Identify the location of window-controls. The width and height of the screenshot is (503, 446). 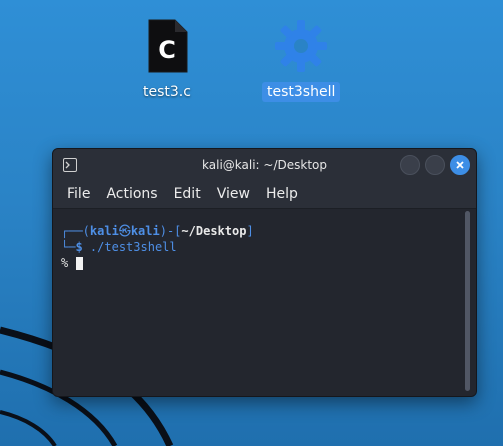
(435, 165).